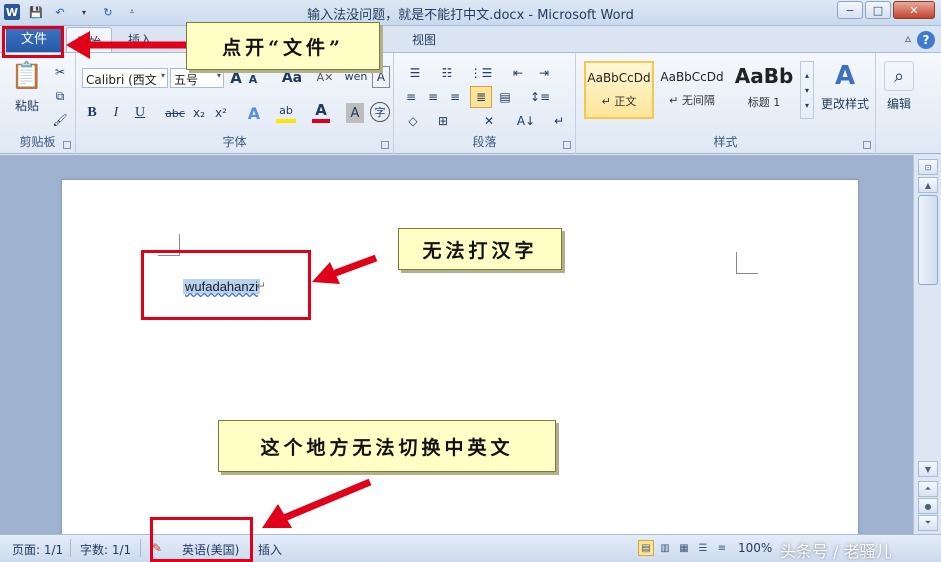  I want to click on margin-corner-tr, so click(747, 263).